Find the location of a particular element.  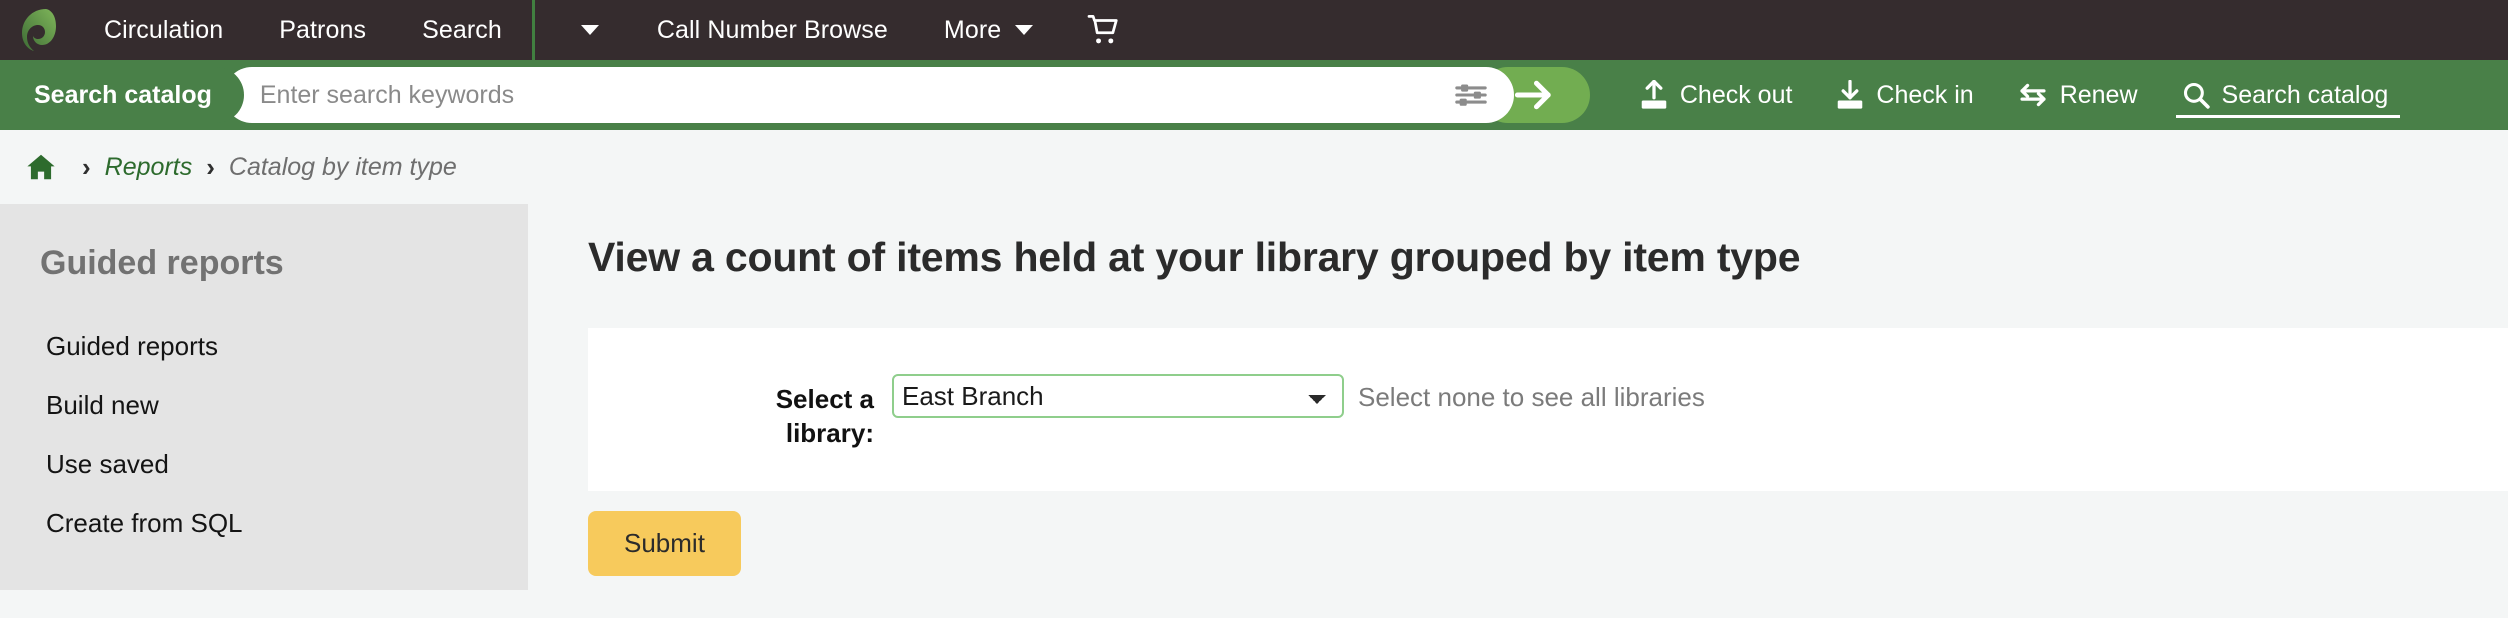

check-in-label: Check in is located at coordinates (1925, 94).